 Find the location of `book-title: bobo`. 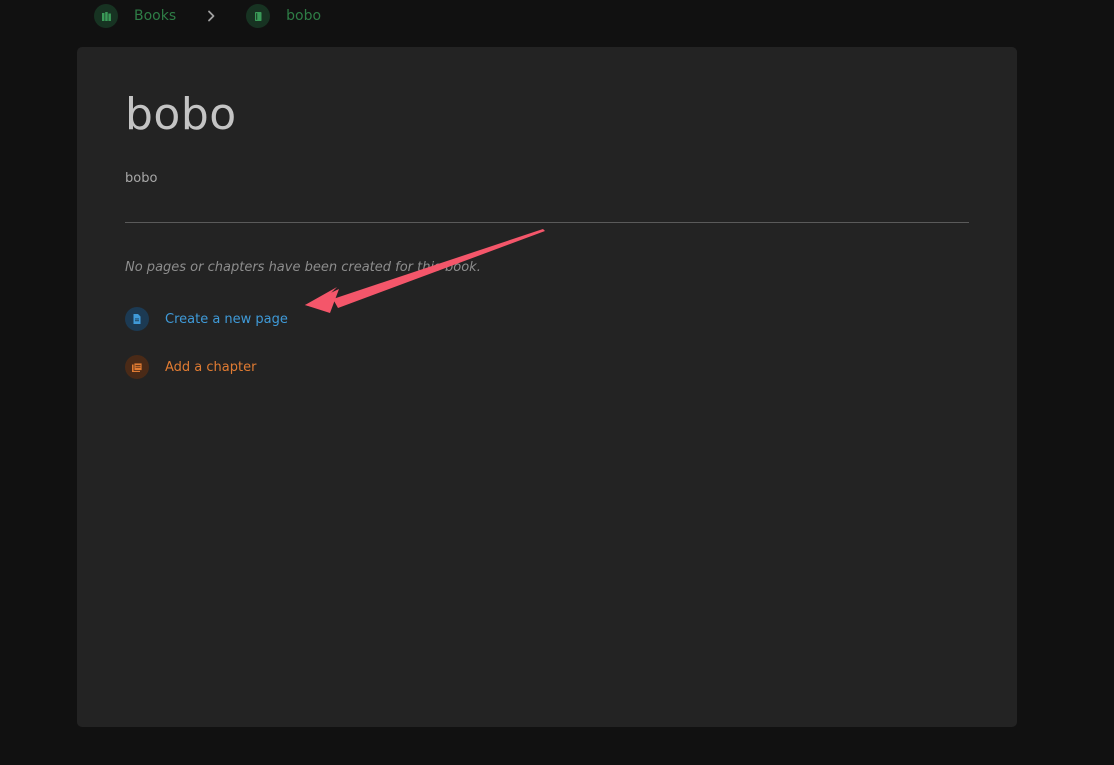

book-title: bobo is located at coordinates (181, 114).